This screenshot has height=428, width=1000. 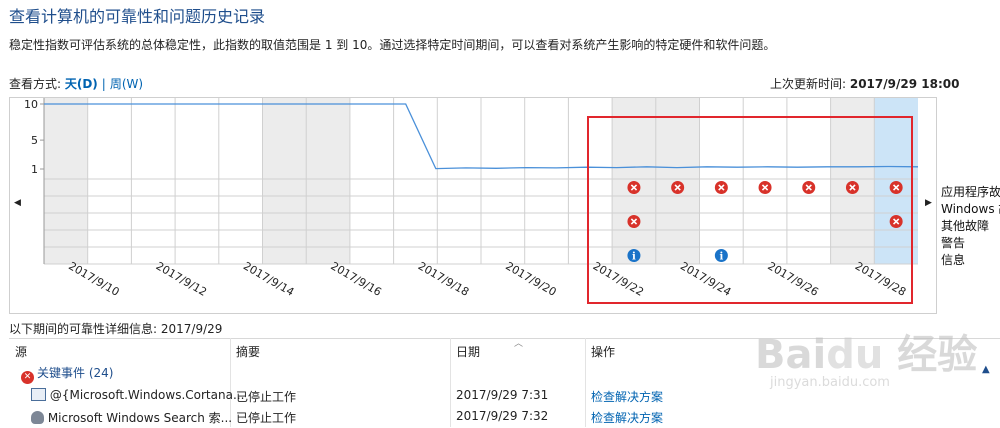 What do you see at coordinates (970, 192) in the screenshot?
I see `legend-app-failures: 应用程序故障` at bounding box center [970, 192].